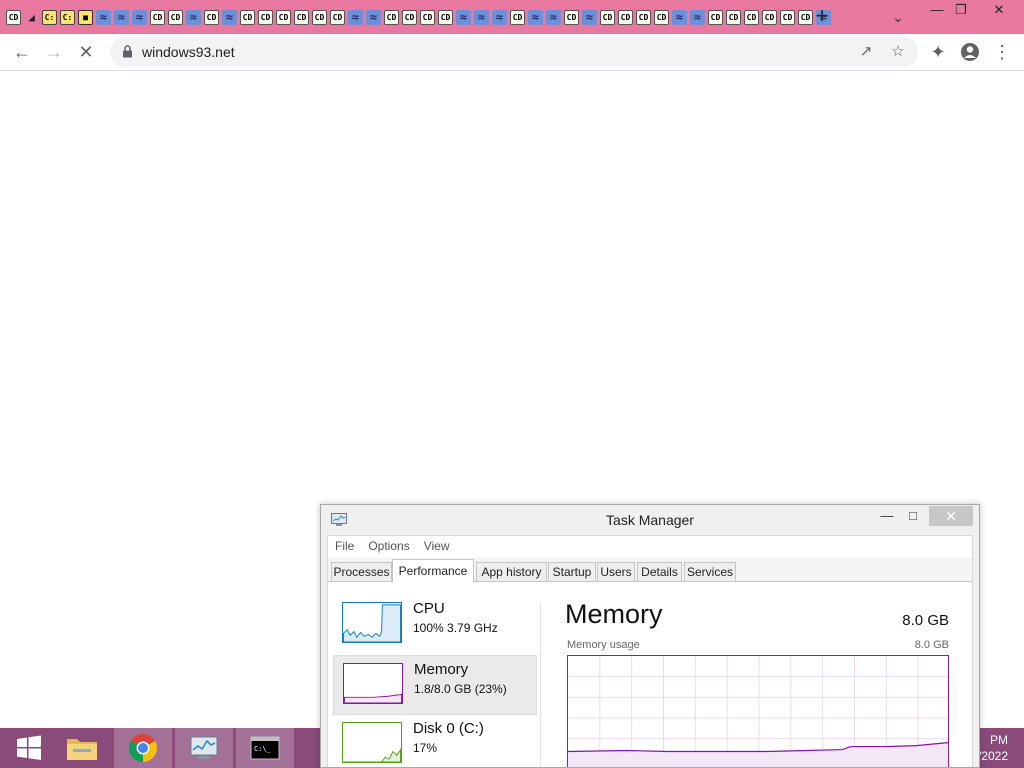 Image resolution: width=1024 pixels, height=768 pixels. What do you see at coordinates (898, 52) in the screenshot?
I see `bookmark-star-icon: ☆` at bounding box center [898, 52].